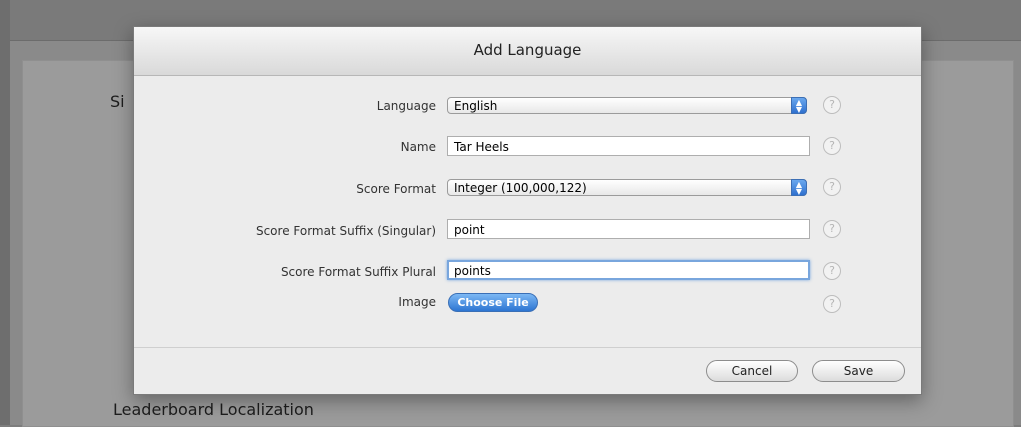 The height and width of the screenshot is (427, 1021). What do you see at coordinates (493, 302) in the screenshot?
I see `choose-file-button: Choose File` at bounding box center [493, 302].